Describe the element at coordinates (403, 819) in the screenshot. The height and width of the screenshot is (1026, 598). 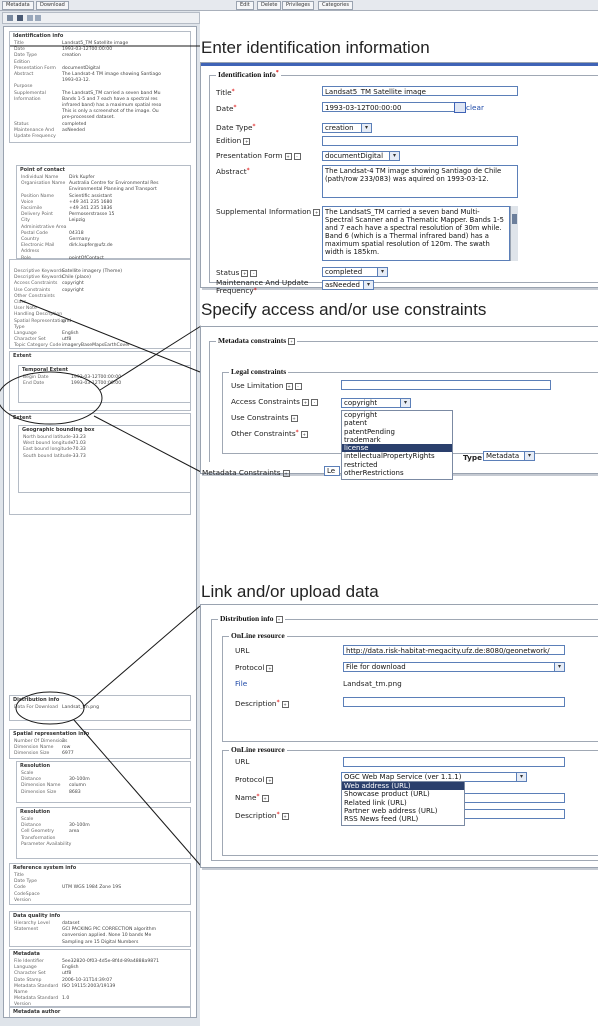
I see `protocol-option: RSS News feed (URL)` at that location.